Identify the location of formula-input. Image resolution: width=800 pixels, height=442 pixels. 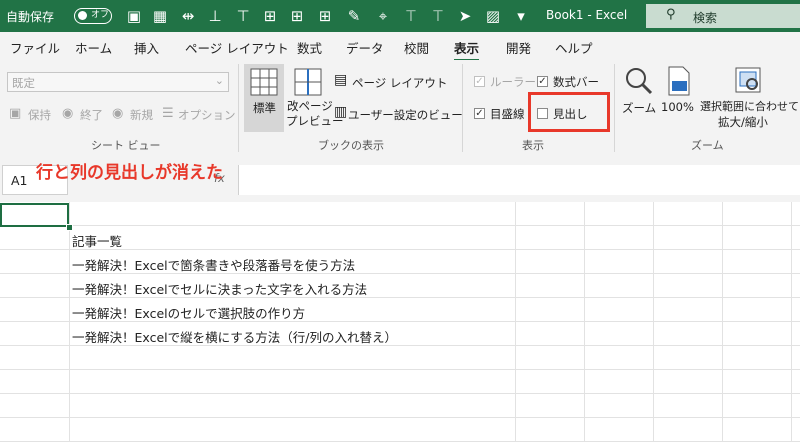
(519, 180).